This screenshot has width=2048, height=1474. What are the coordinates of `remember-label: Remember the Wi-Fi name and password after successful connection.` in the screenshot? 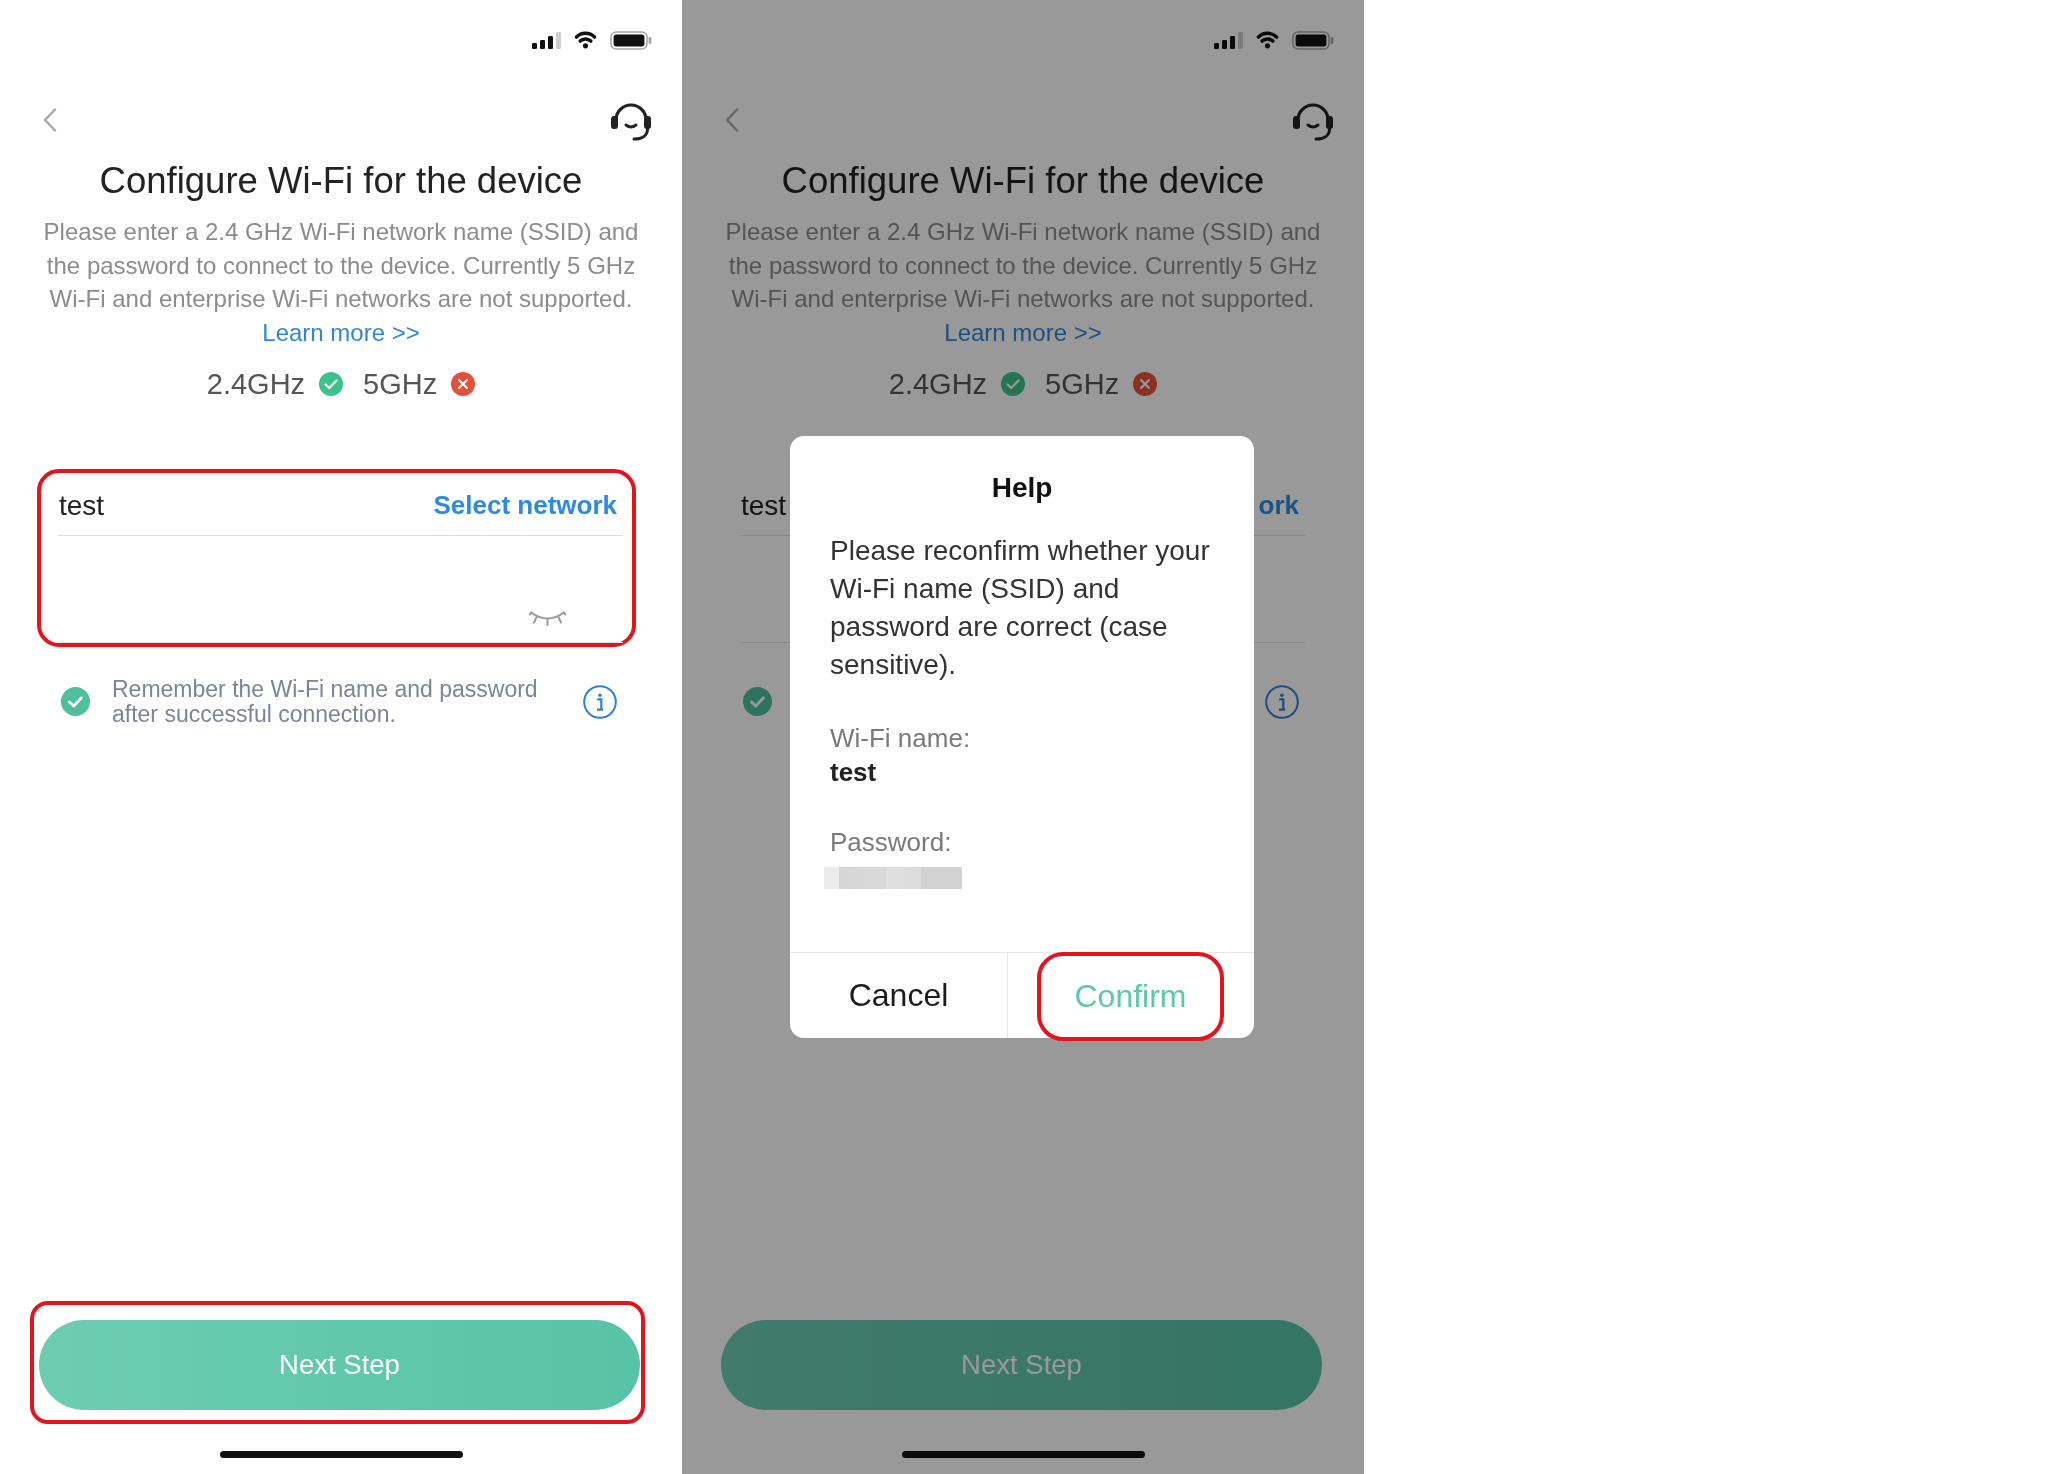 It's located at (325, 701).